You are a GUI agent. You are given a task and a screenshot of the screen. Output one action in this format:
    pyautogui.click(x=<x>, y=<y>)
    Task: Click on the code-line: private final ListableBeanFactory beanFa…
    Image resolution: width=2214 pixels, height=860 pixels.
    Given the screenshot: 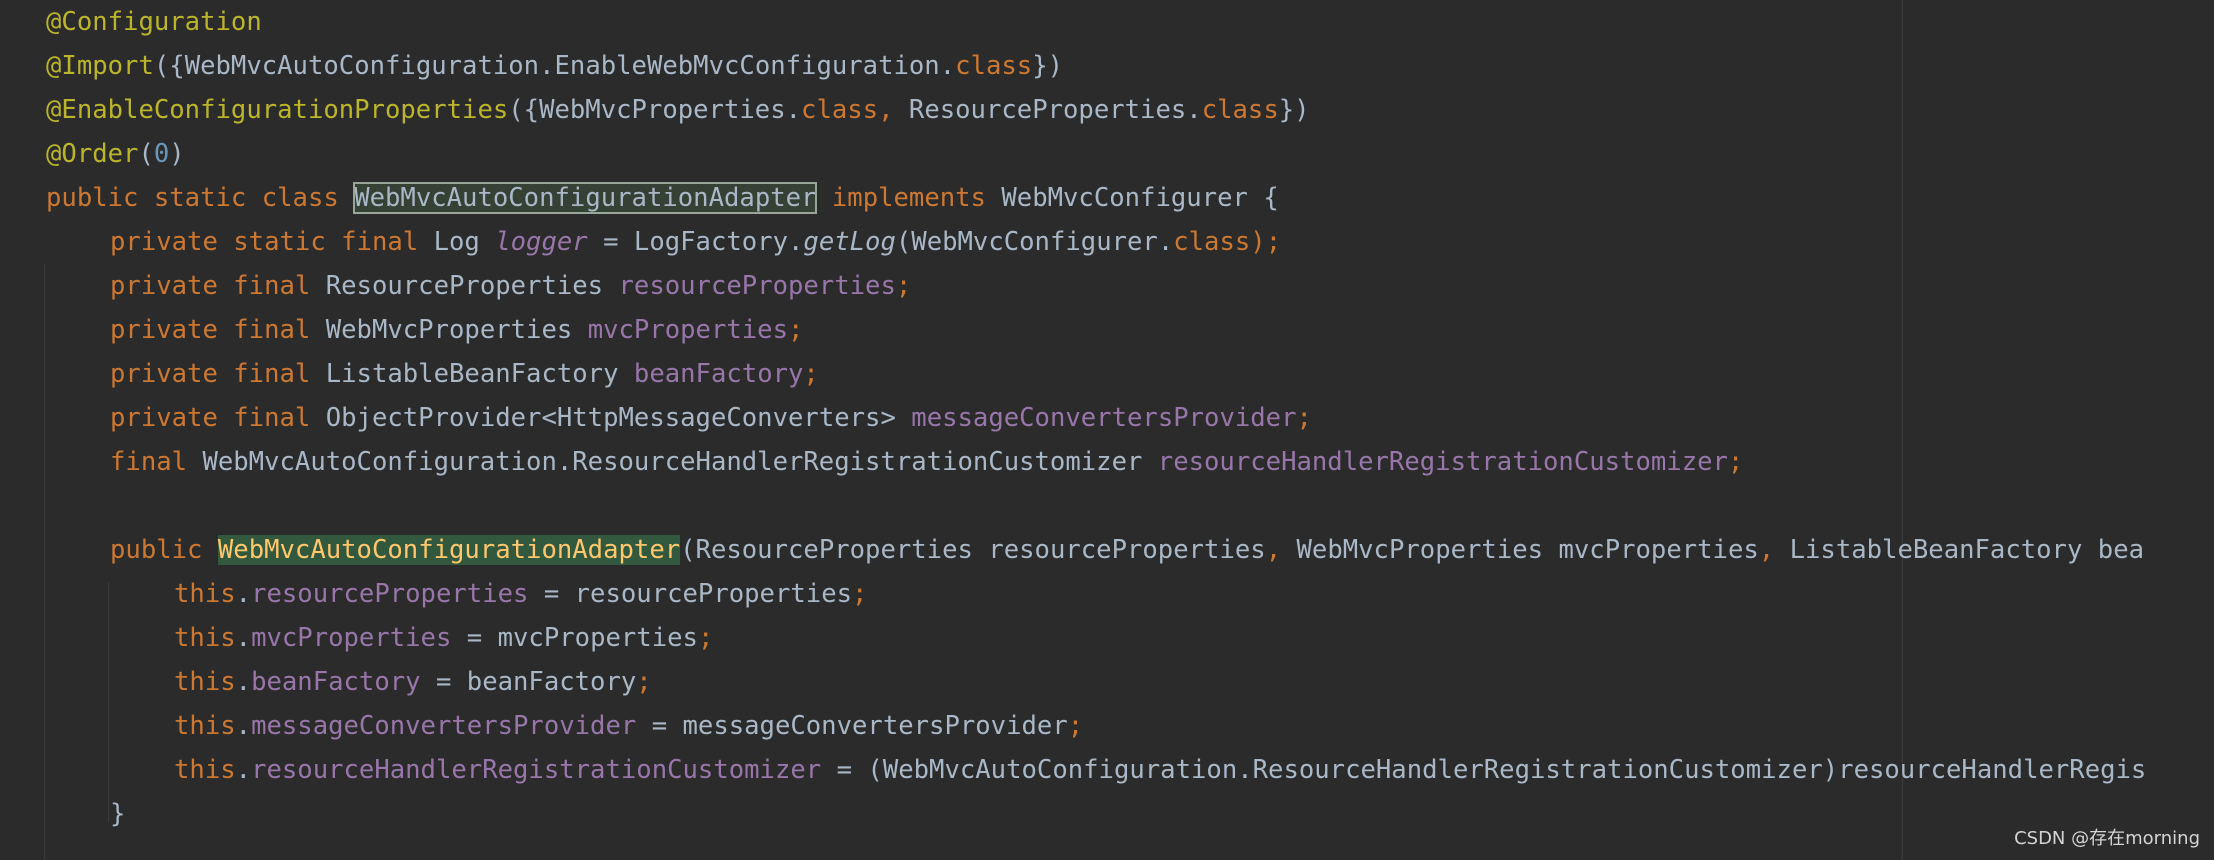 What is the action you would take?
    pyautogui.click(x=464, y=374)
    